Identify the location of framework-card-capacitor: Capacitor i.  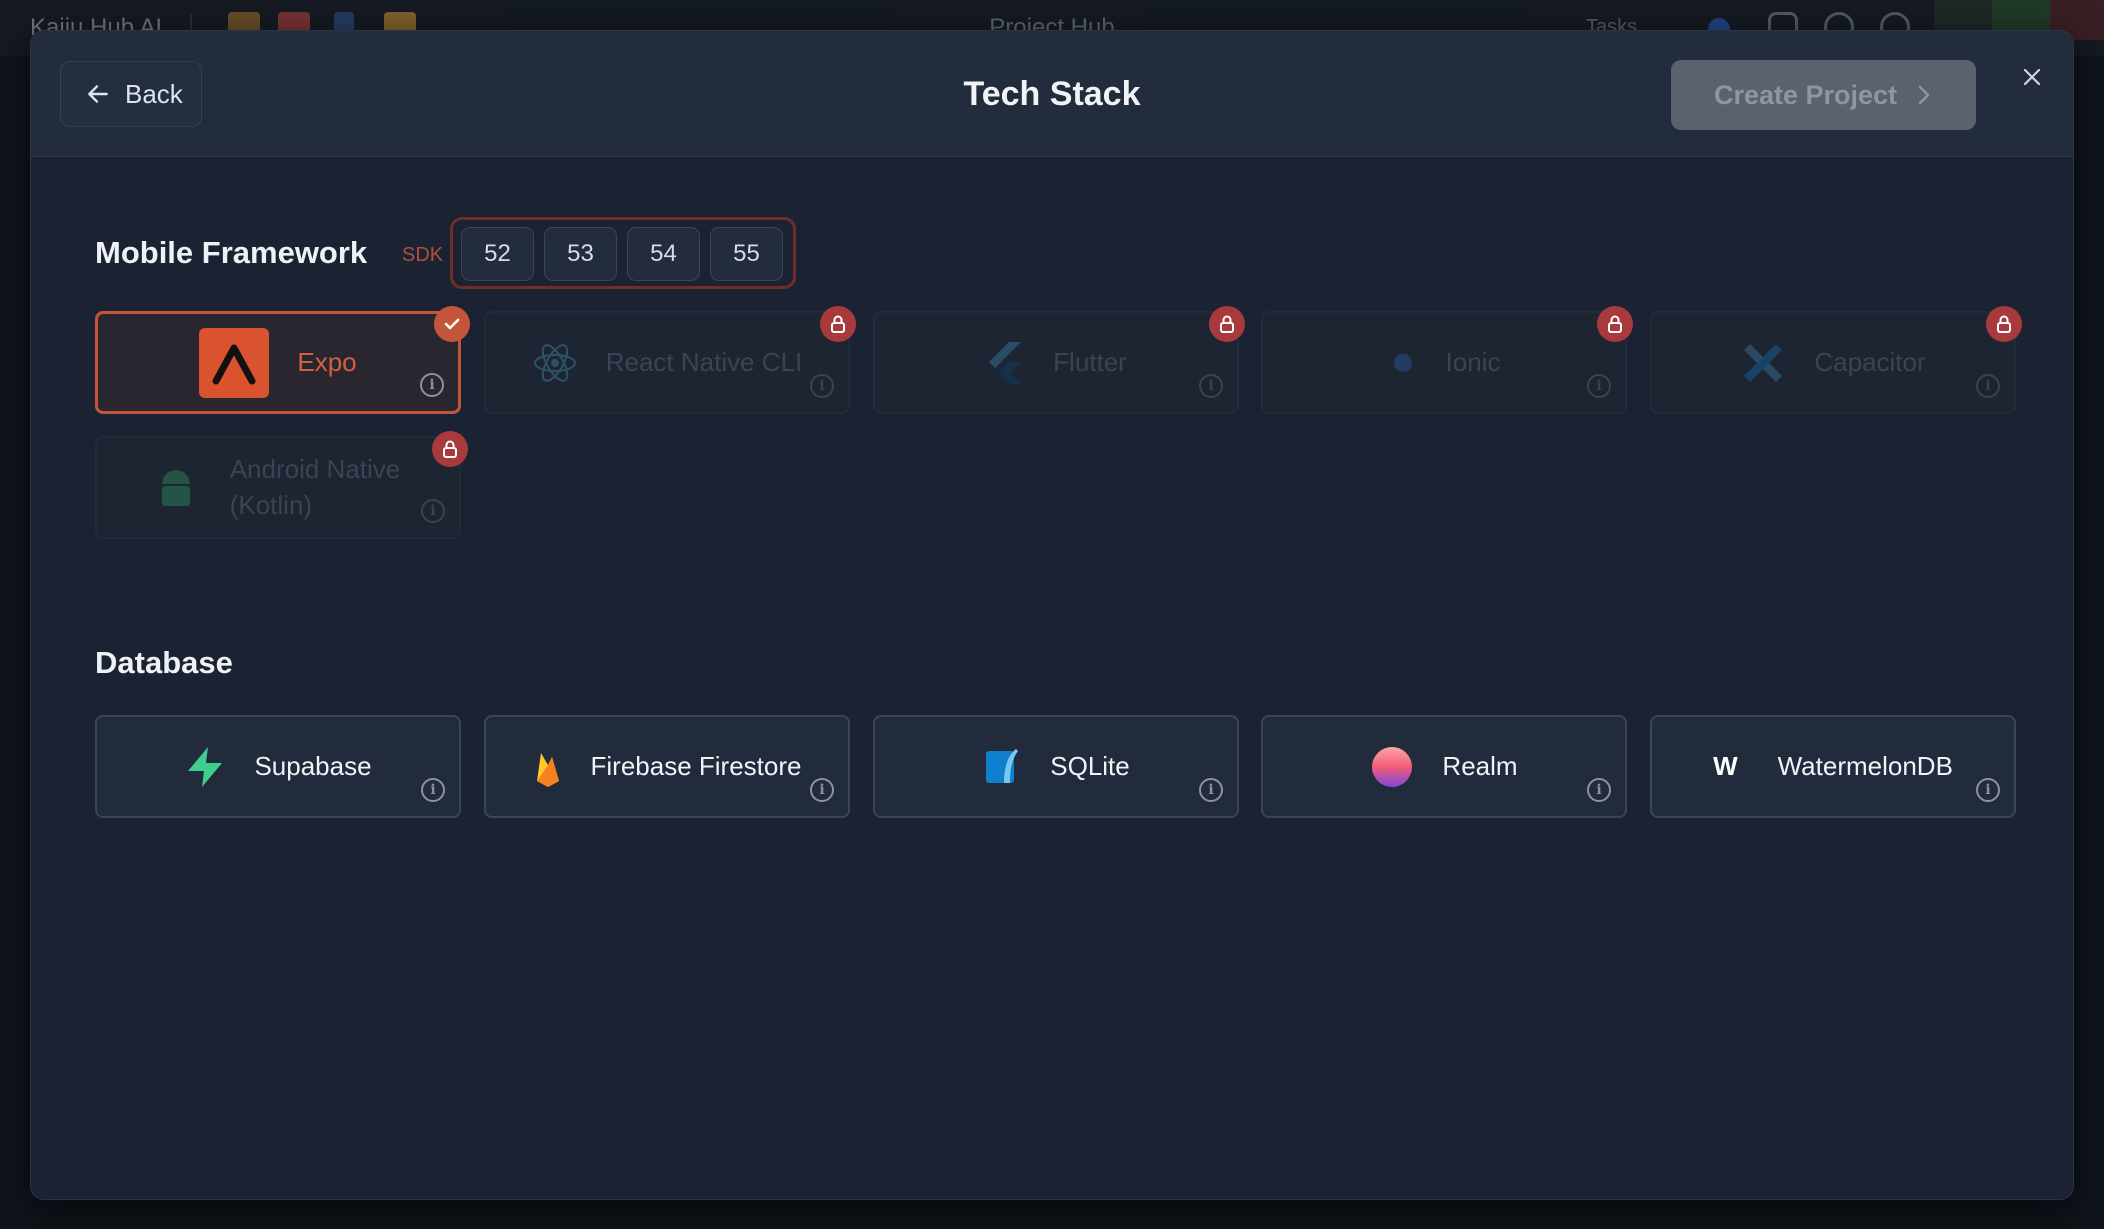
(1833, 362).